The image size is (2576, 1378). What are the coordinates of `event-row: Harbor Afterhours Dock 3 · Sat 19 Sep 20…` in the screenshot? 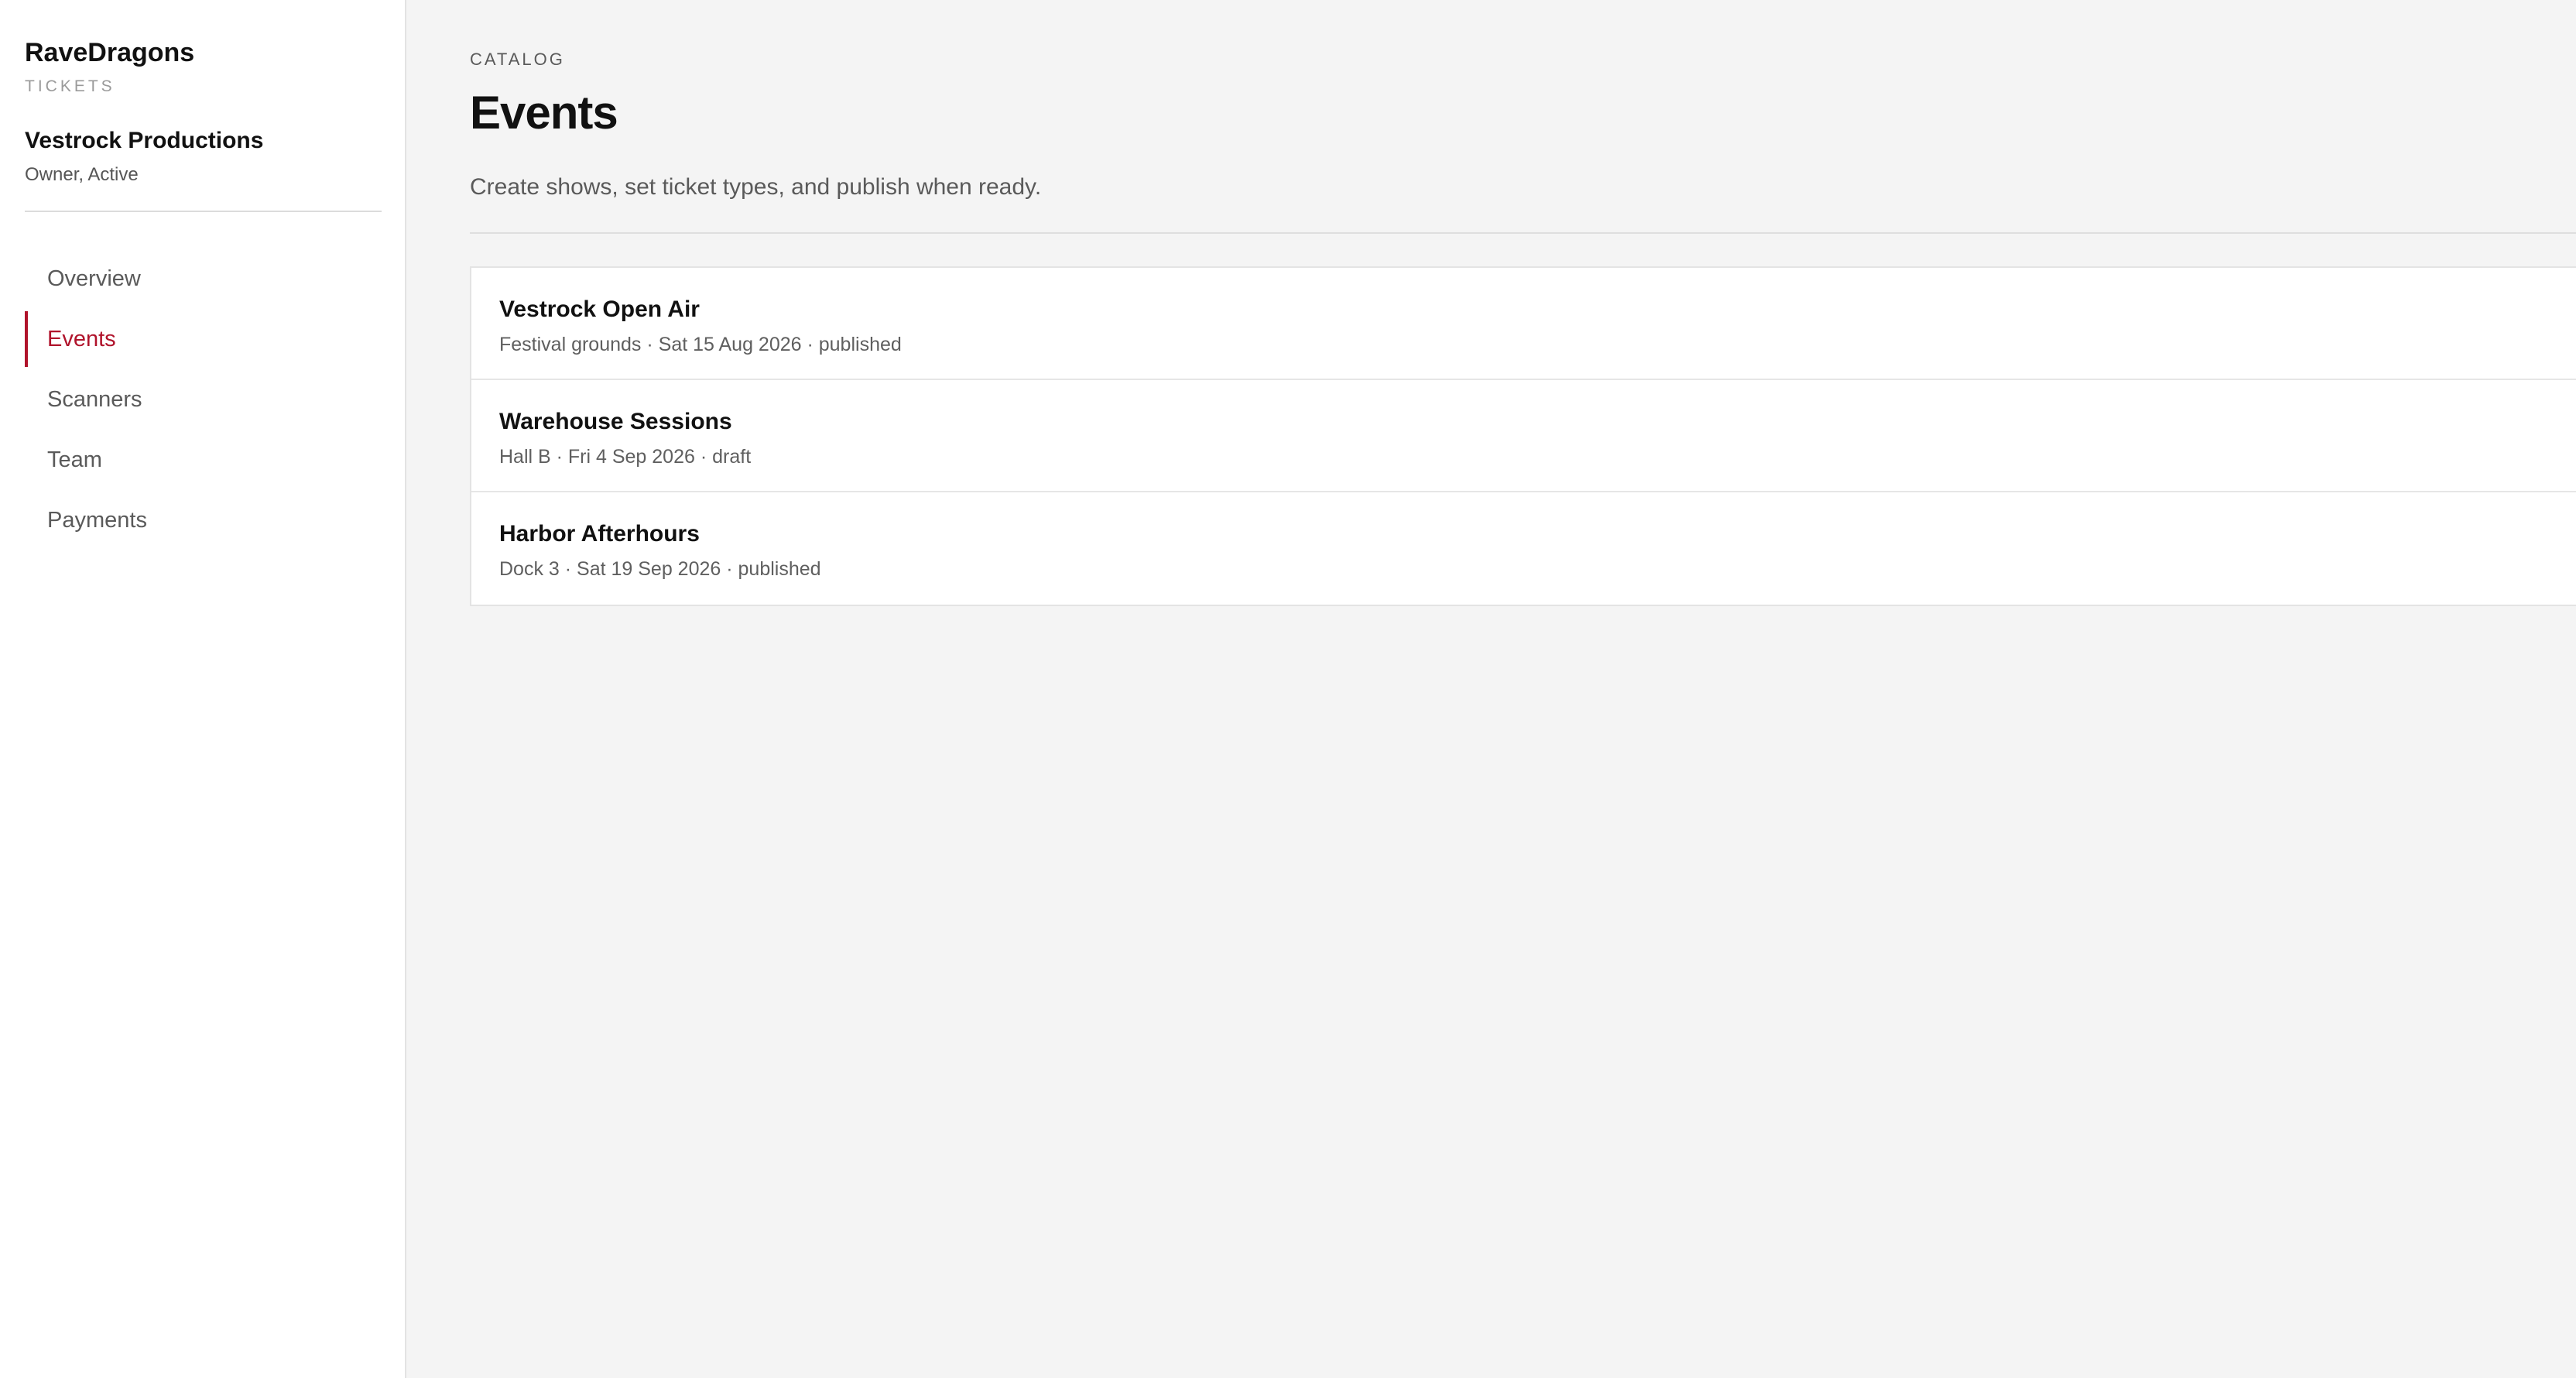 It's located at (1523, 548).